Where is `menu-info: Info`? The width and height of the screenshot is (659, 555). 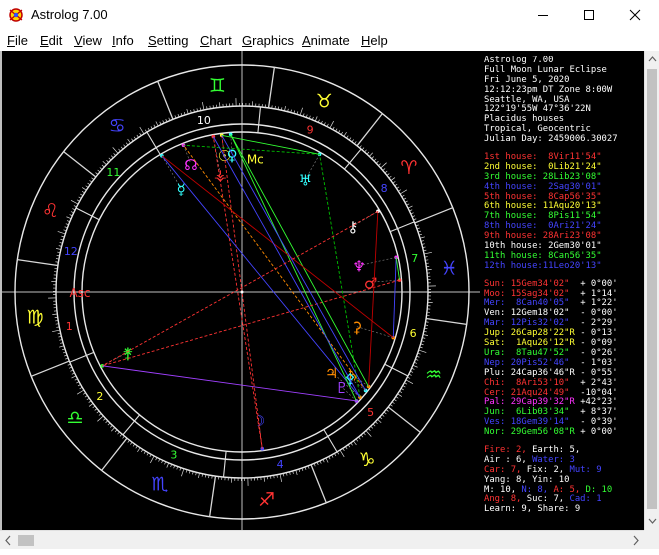
menu-info: Info is located at coordinates (123, 40).